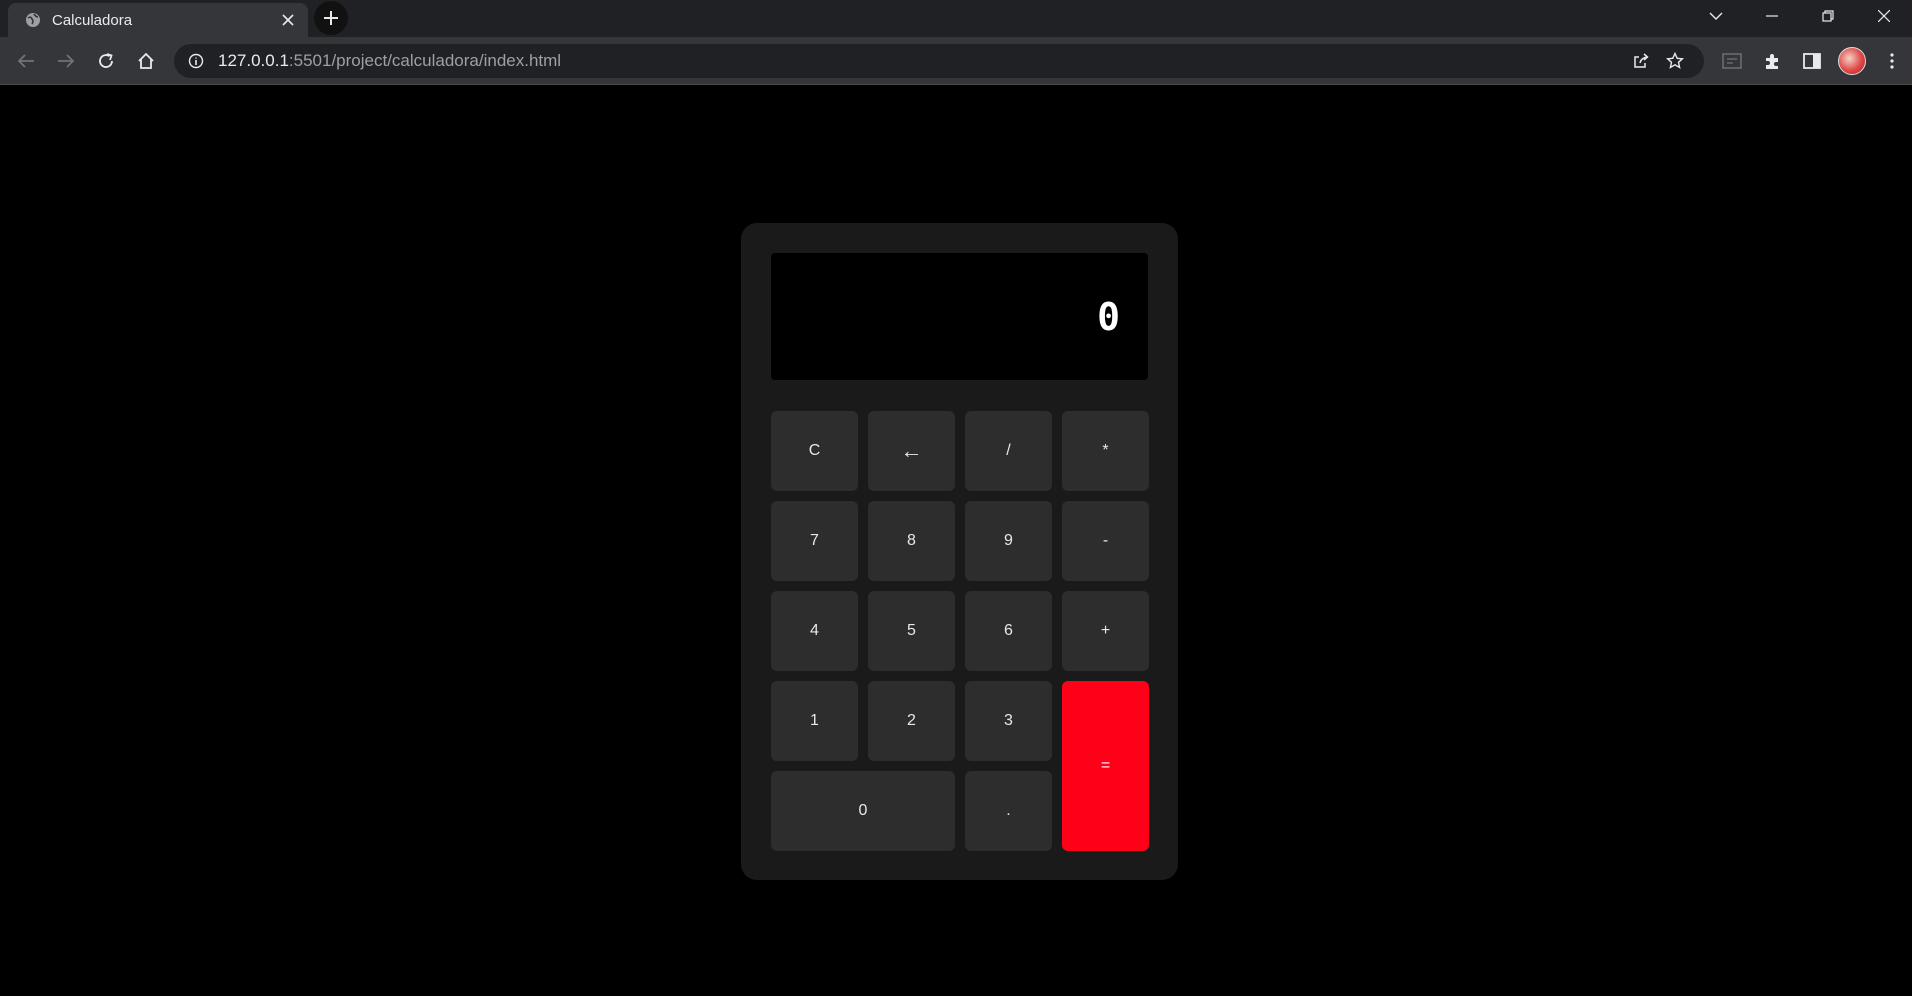 This screenshot has height=996, width=1912. What do you see at coordinates (814, 721) in the screenshot?
I see `digit-1-button: 1` at bounding box center [814, 721].